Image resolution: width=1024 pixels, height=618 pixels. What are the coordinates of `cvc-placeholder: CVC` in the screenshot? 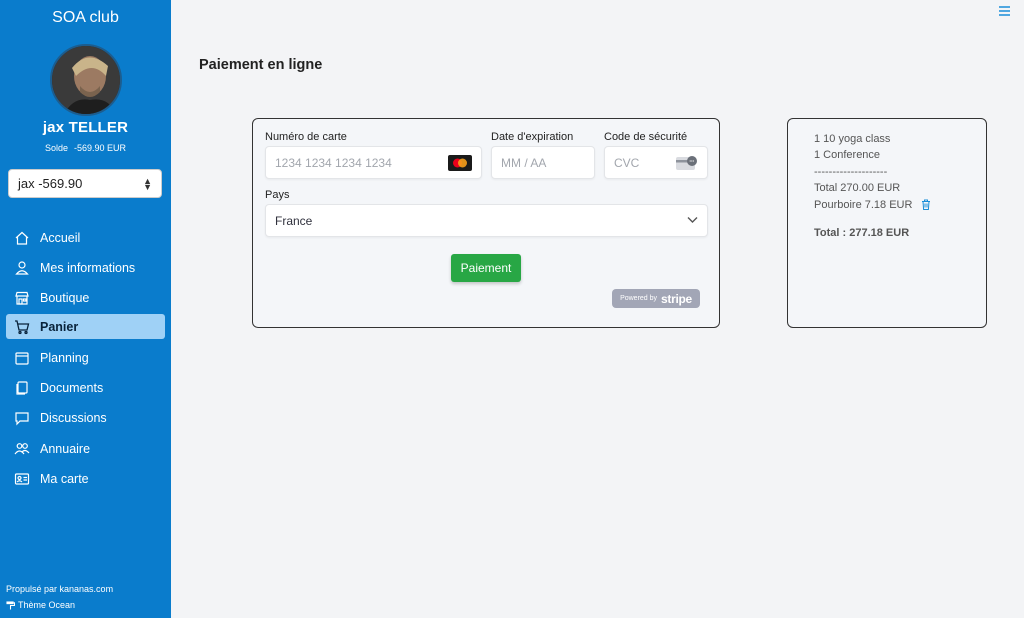 It's located at (627, 162).